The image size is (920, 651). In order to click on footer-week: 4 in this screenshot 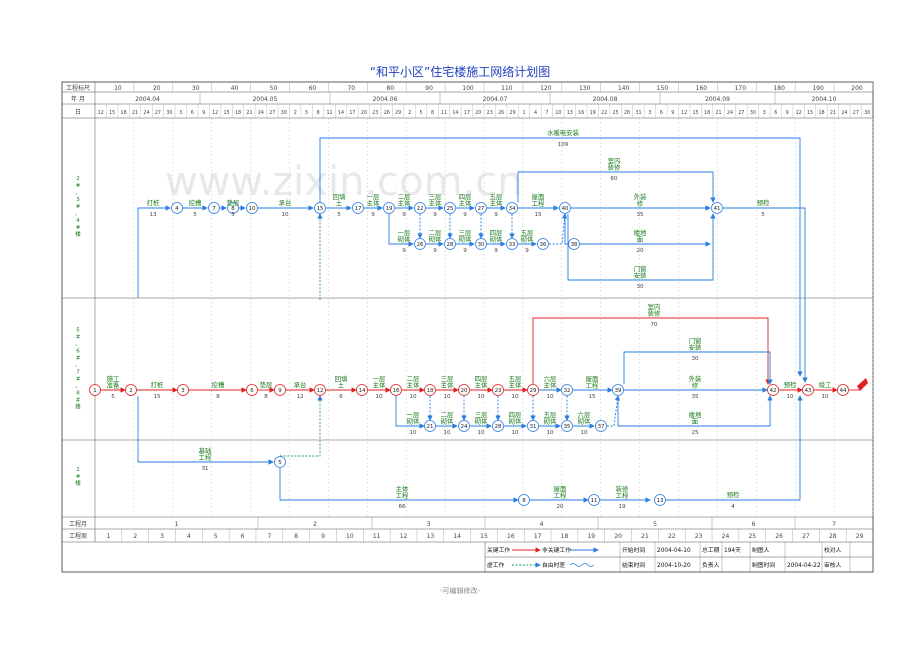, I will do `click(189, 536)`.